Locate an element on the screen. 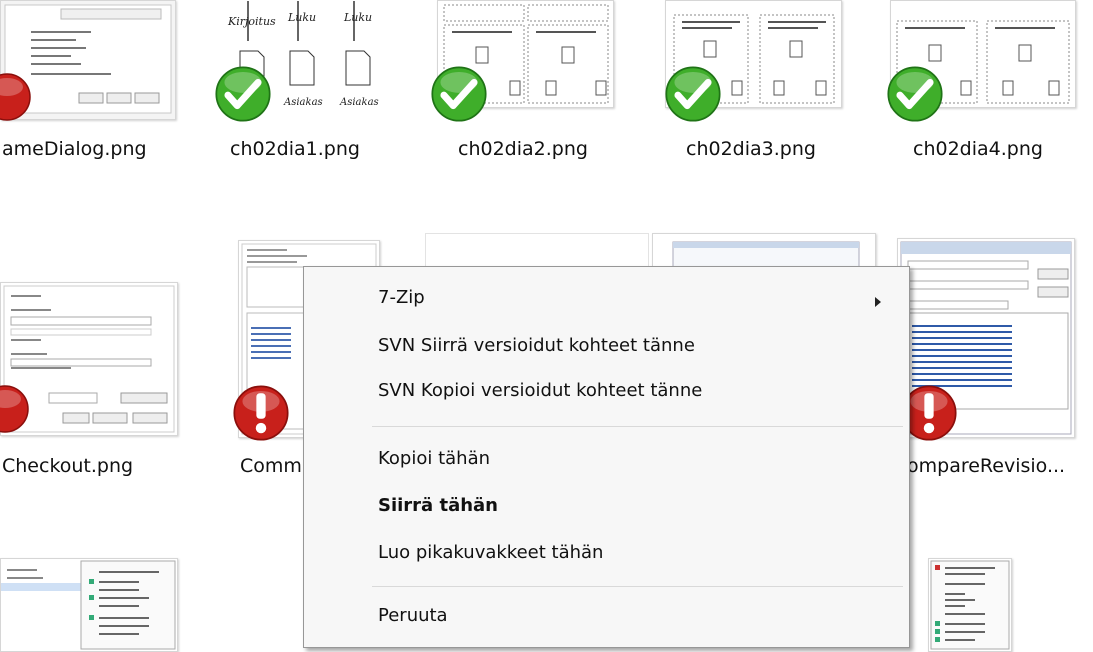 This screenshot has height=652, width=1093. diagram-label-kirjoitus: Kirjoitus is located at coordinates (251, 21).